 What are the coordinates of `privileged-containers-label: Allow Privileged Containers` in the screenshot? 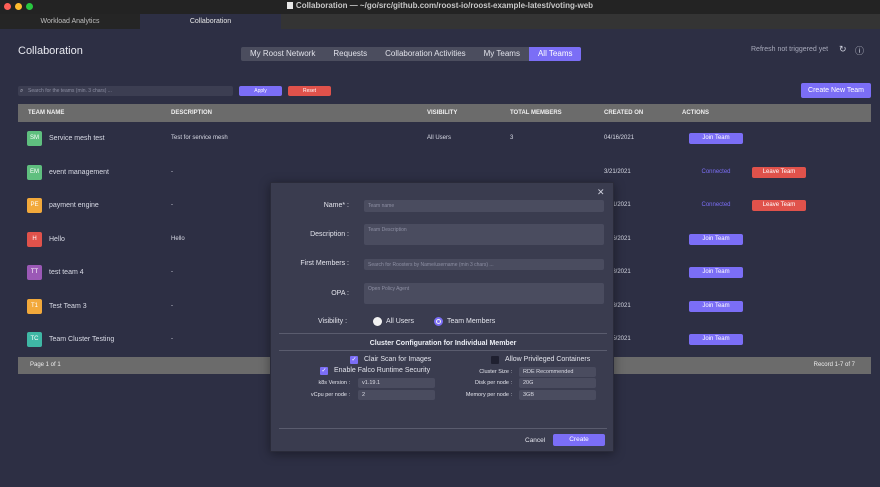 It's located at (548, 359).